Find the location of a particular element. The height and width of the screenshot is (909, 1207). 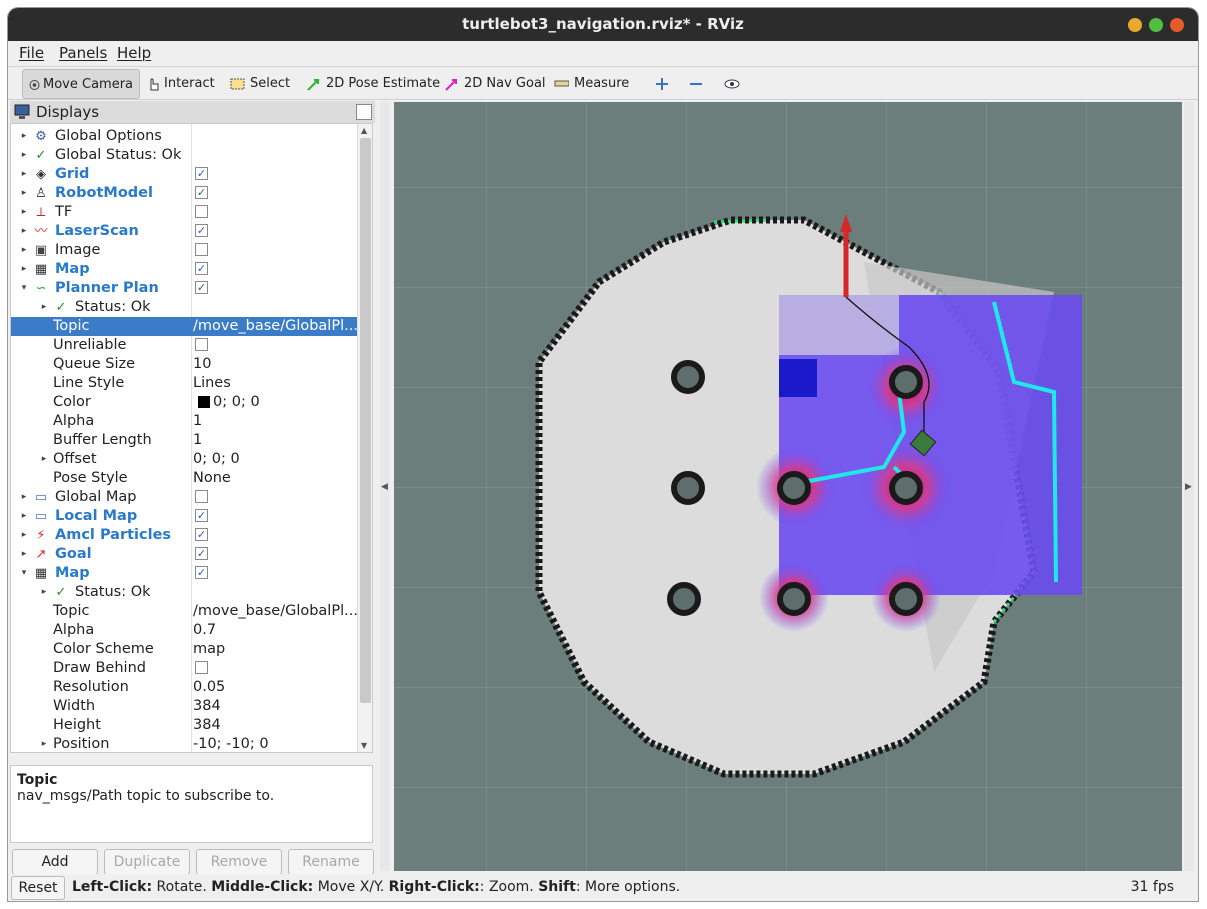

menu-panels: Panels is located at coordinates (83, 53).